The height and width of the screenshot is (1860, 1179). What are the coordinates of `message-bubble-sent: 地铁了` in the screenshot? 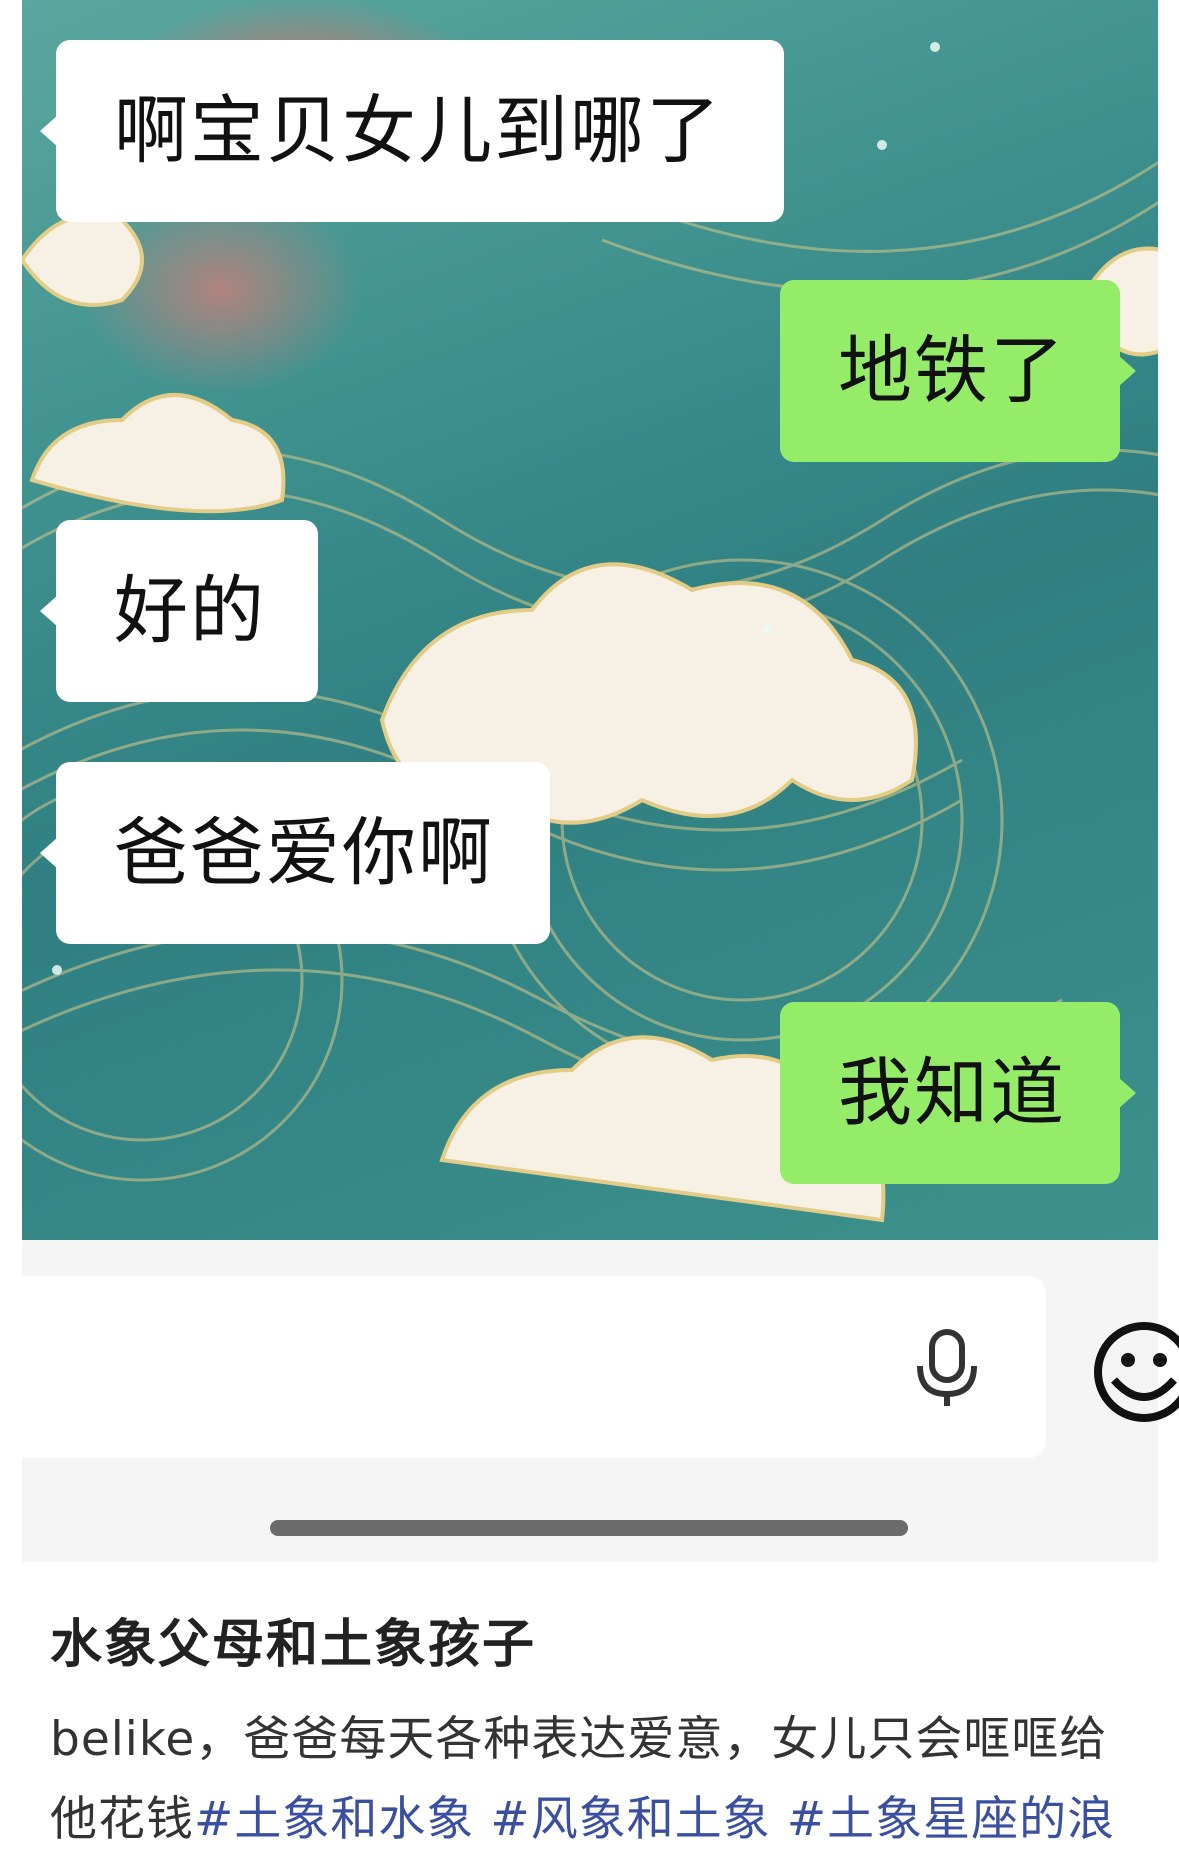 It's located at (958, 371).